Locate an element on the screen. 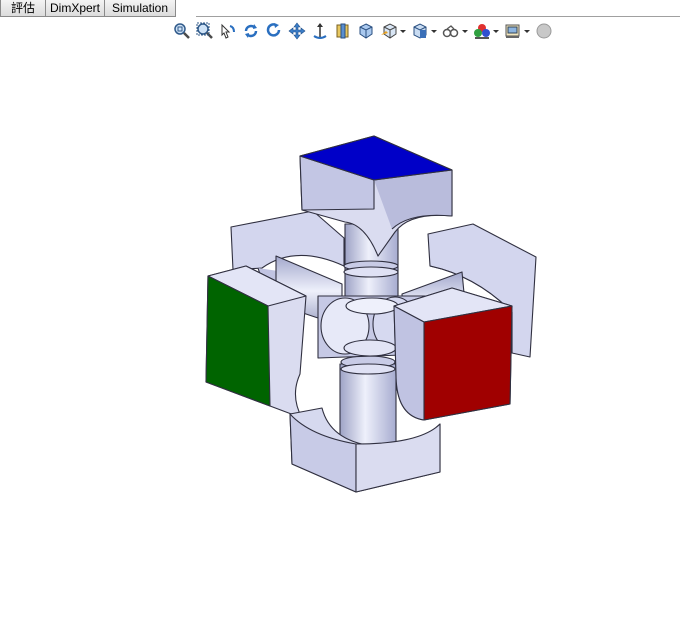 This screenshot has height=641, width=680. hide-show-items-icon is located at coordinates (424, 31).